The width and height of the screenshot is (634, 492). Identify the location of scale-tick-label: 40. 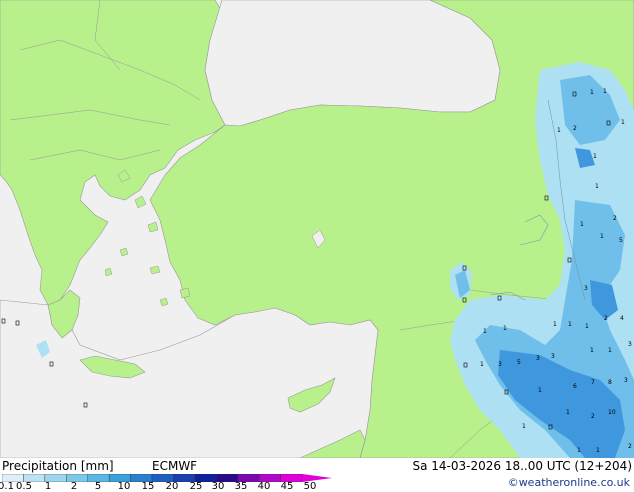
(264, 486).